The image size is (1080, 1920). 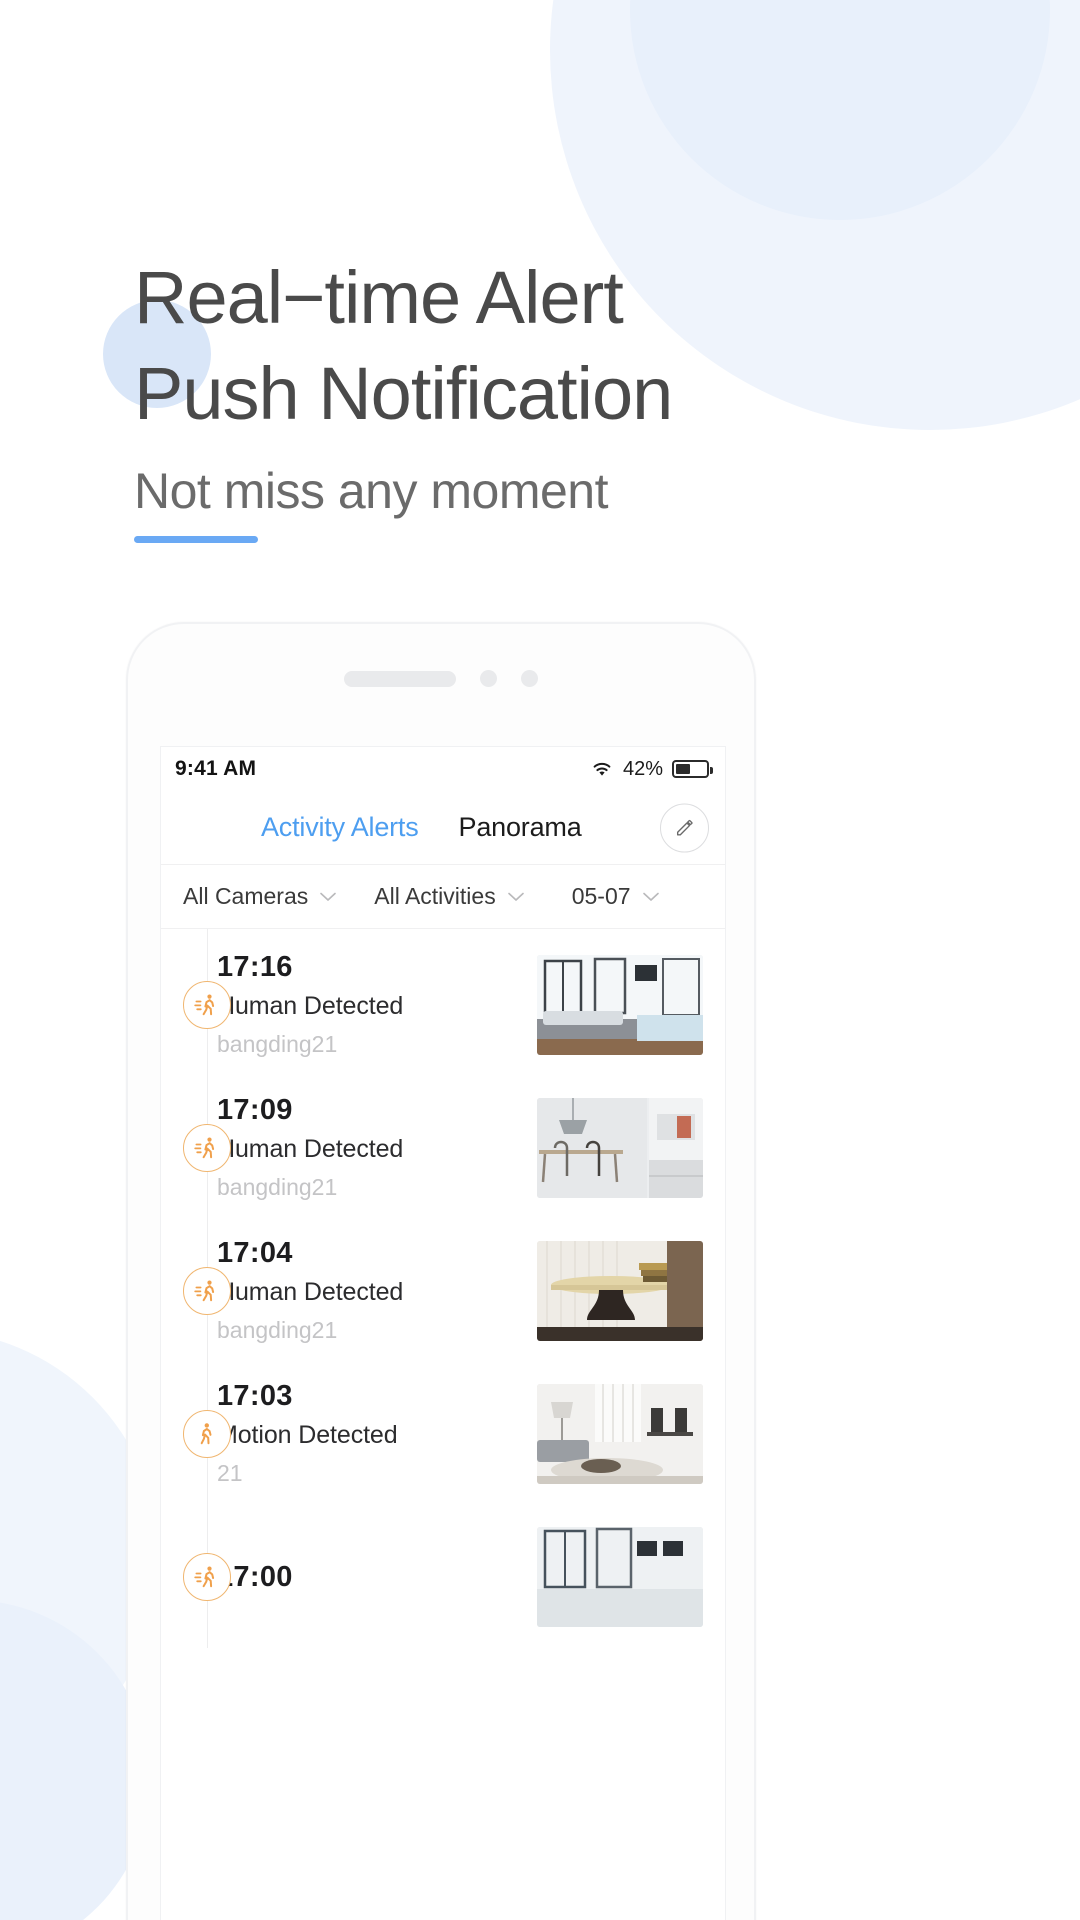 What do you see at coordinates (520, 827) in the screenshot?
I see `tab-panorama: Panorama` at bounding box center [520, 827].